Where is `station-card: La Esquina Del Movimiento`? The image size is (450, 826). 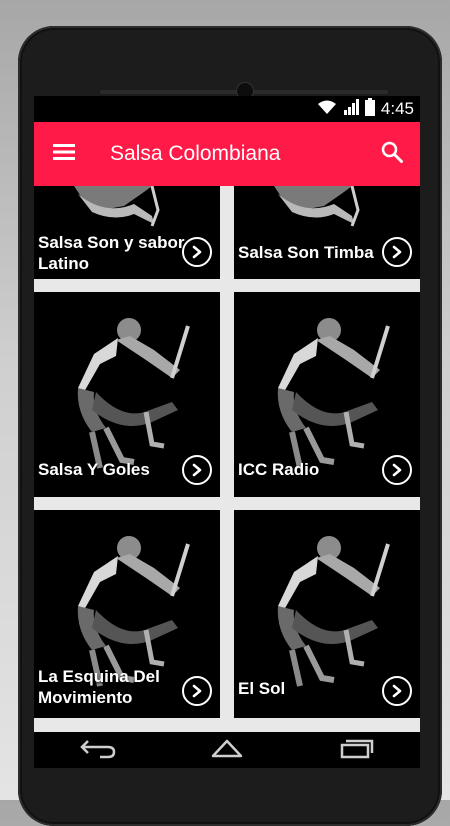
station-card: La Esquina Del Movimiento is located at coordinates (127, 614).